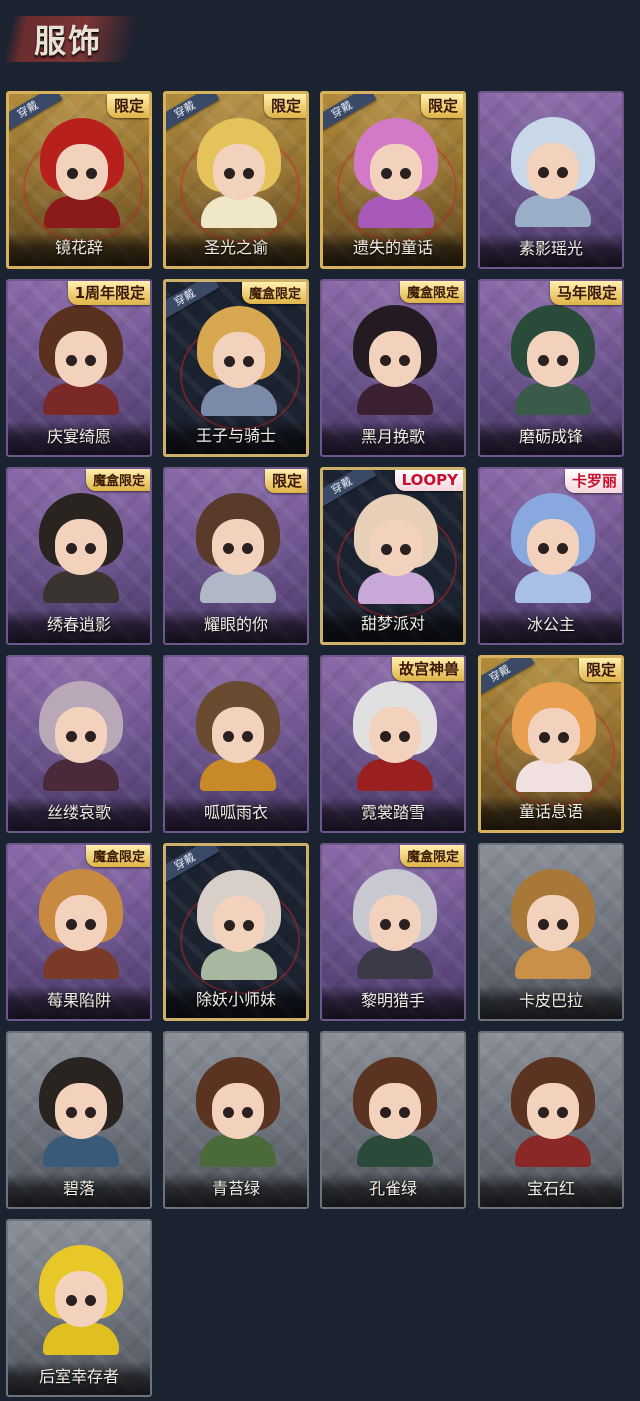 The height and width of the screenshot is (1401, 640). Describe the element at coordinates (392, 812) in the screenshot. I see `costume-name: 霓裳踏雪` at that location.